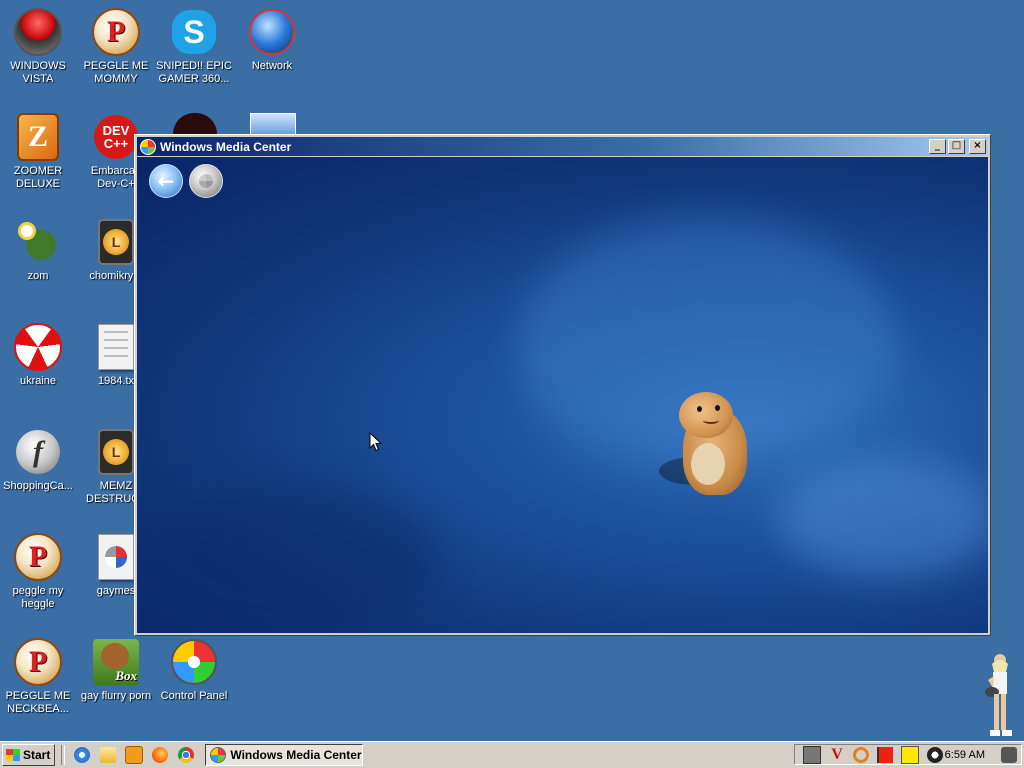 The height and width of the screenshot is (768, 1024). Describe the element at coordinates (376, 444) in the screenshot. I see `mouse-cursor-icon` at that location.